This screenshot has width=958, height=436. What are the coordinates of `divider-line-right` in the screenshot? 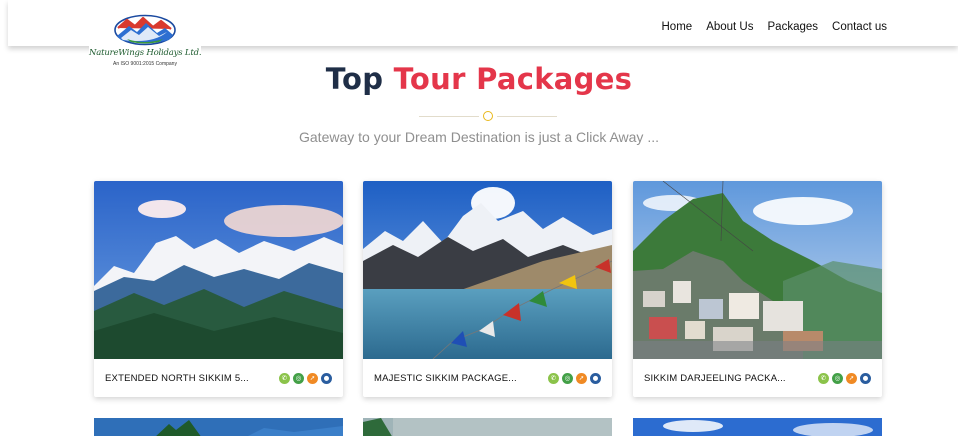 It's located at (527, 116).